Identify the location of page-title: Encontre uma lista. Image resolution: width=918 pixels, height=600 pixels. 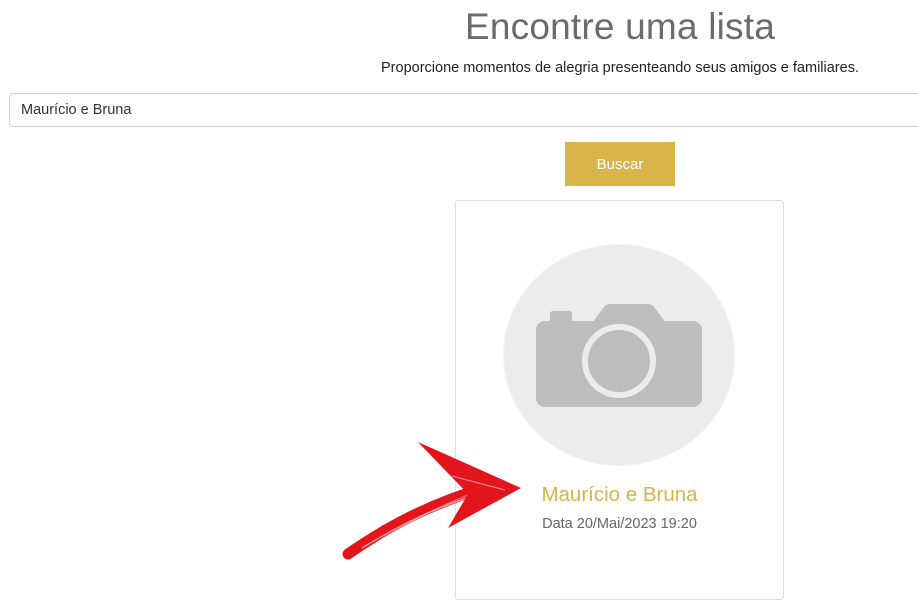
(620, 26).